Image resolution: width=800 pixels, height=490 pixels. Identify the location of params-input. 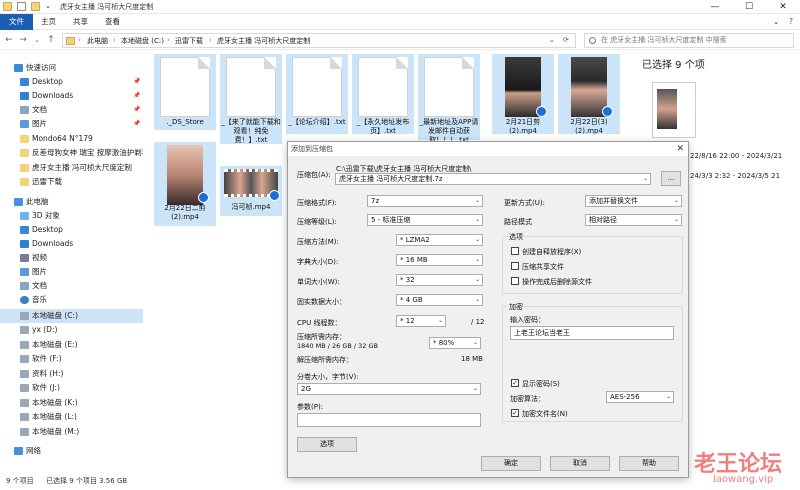
(389, 420).